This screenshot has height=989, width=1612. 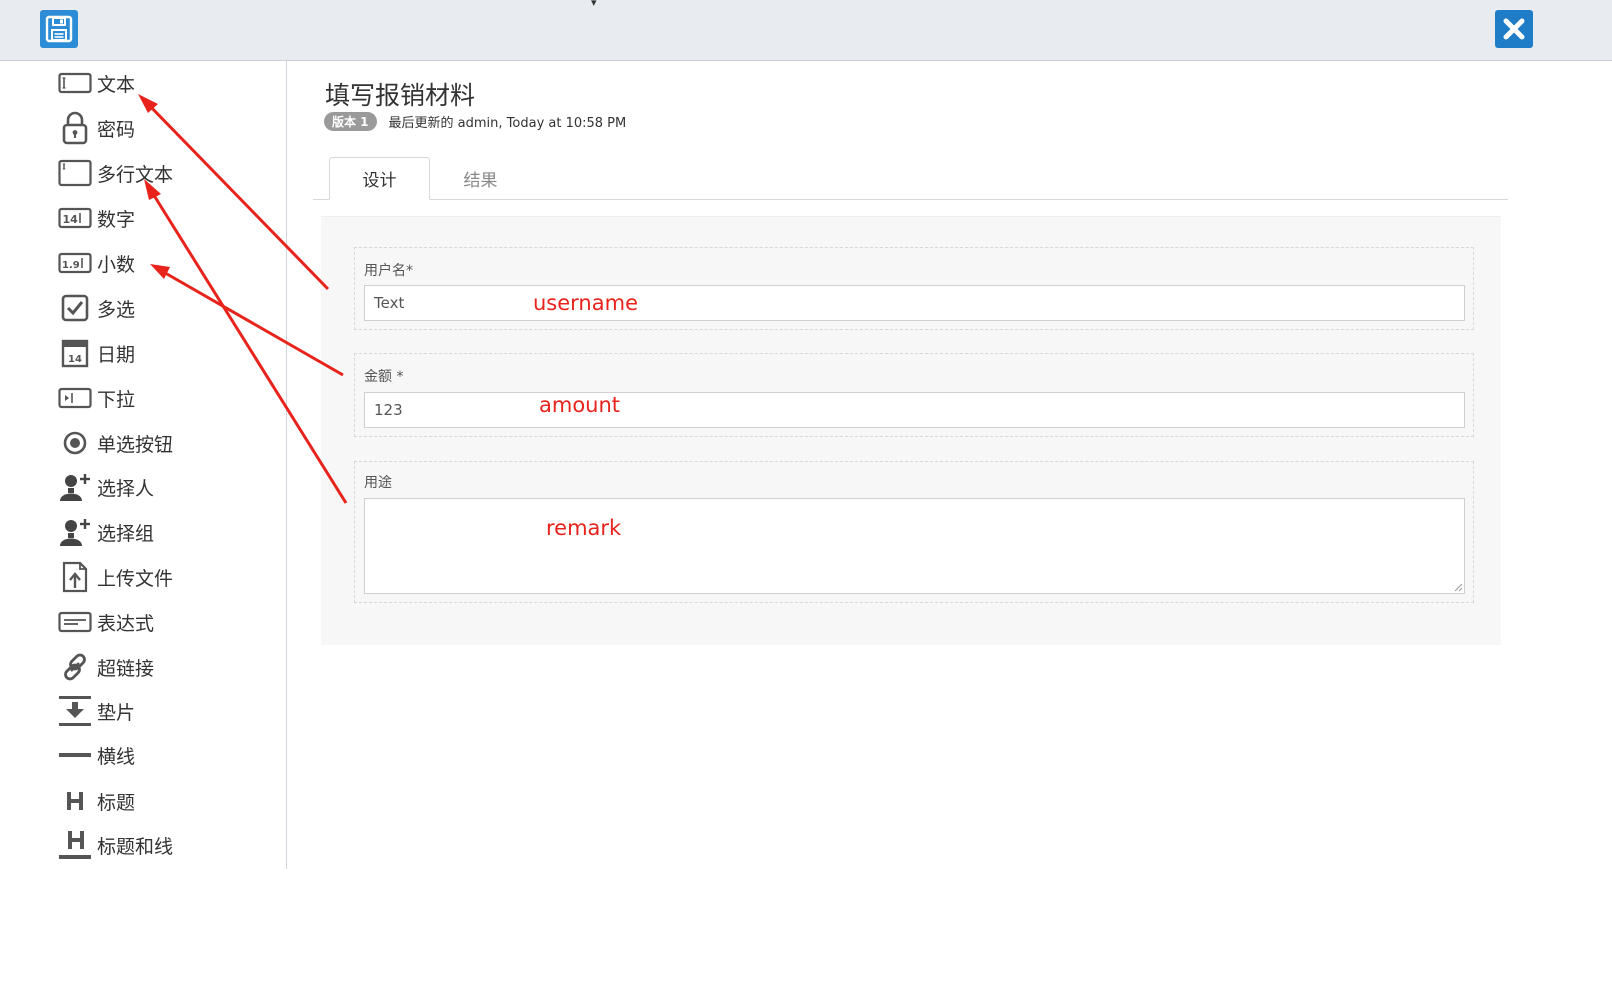 I want to click on form-field-purpose: 用途, so click(x=914, y=532).